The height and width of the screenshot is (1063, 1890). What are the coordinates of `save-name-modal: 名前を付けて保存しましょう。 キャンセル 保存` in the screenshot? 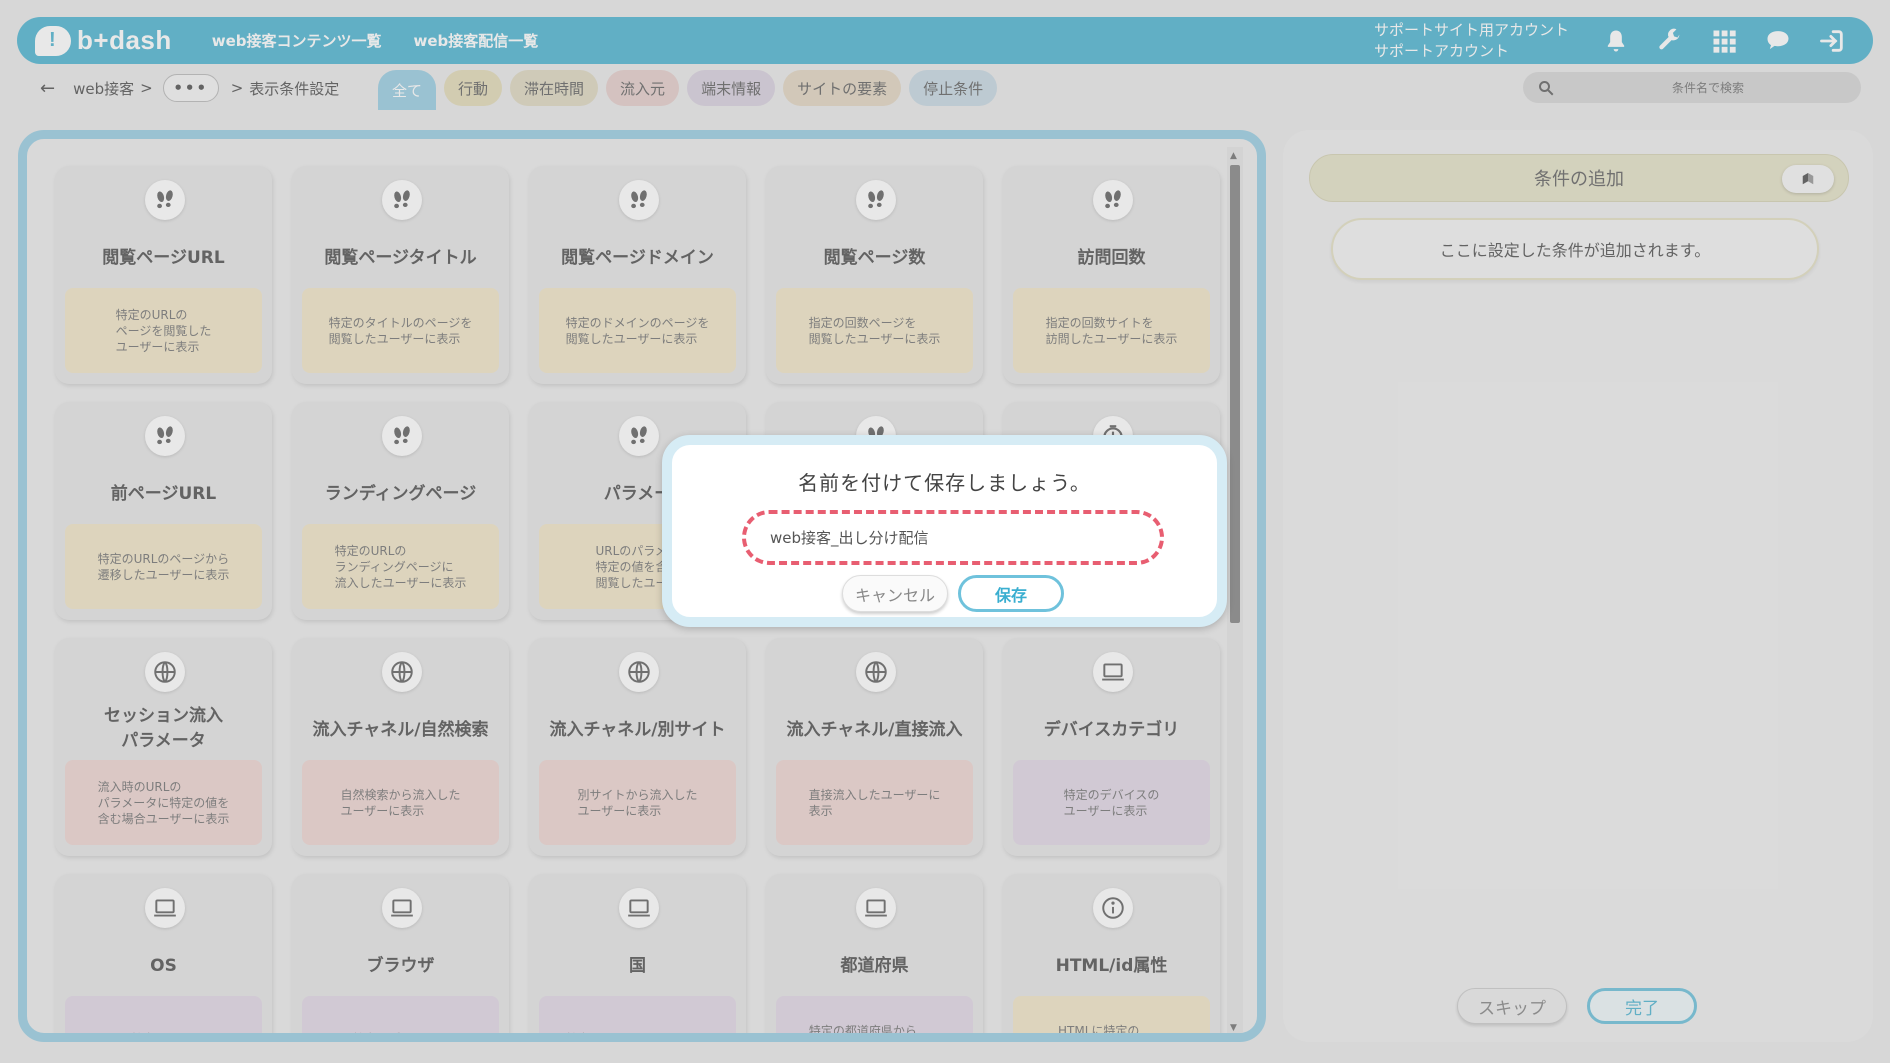 It's located at (944, 531).